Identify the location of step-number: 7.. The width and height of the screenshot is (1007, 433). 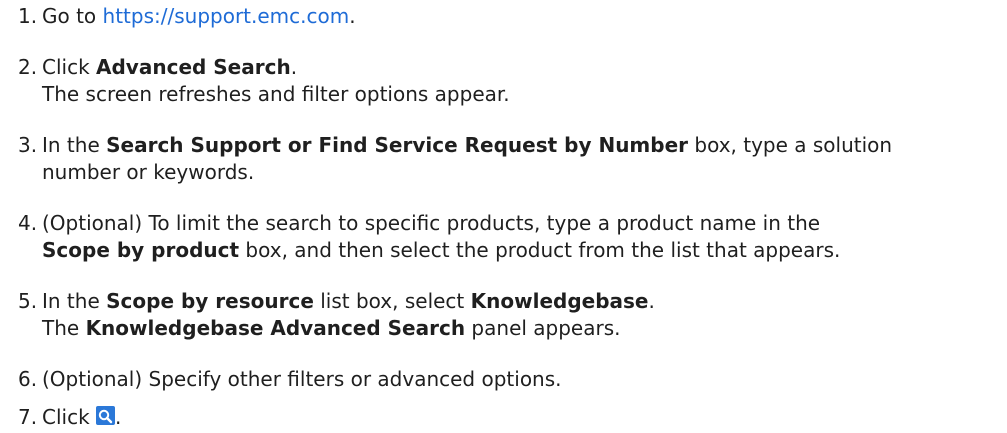
(28, 417).